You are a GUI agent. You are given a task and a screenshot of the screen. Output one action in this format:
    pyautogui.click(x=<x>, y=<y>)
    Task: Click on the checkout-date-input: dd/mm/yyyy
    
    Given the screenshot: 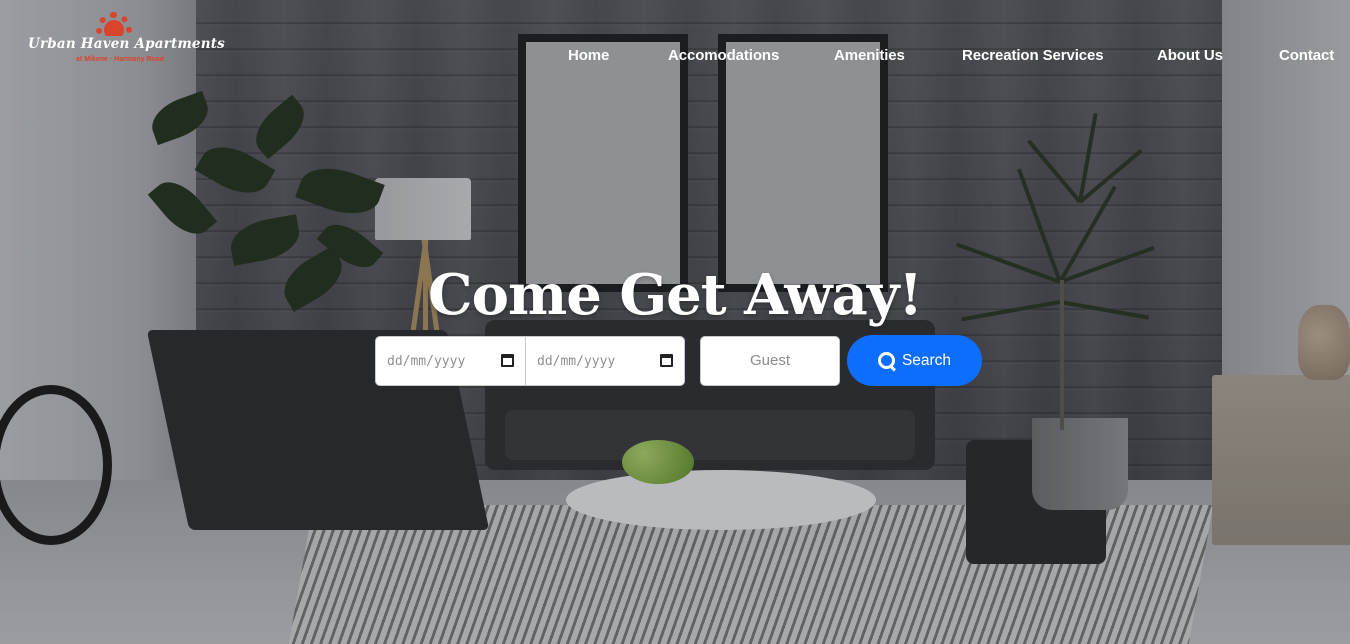 What is the action you would take?
    pyautogui.click(x=605, y=361)
    